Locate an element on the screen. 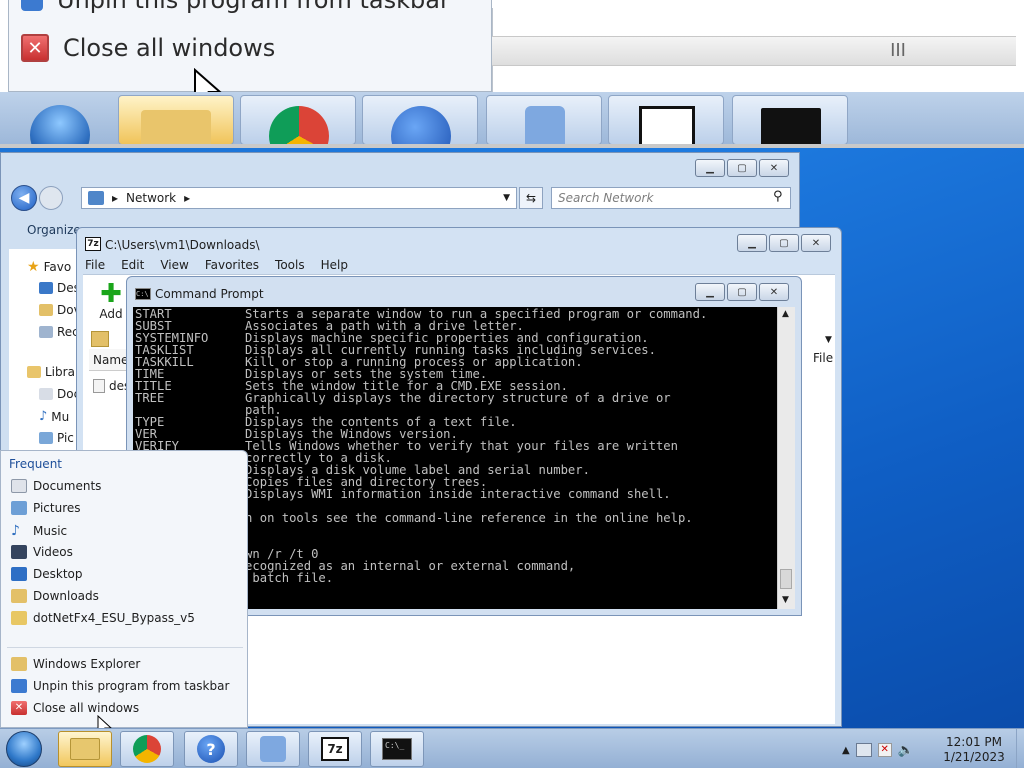 Image resolution: width=1024 pixels, height=768 pixels. file-row: des is located at coordinates (111, 386).